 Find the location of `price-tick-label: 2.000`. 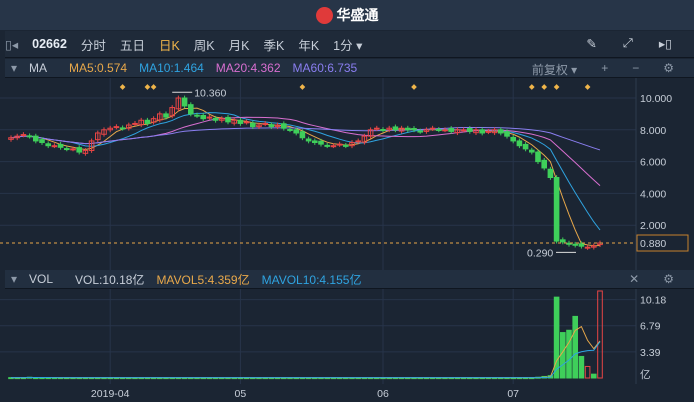

price-tick-label: 2.000 is located at coordinates (653, 226).